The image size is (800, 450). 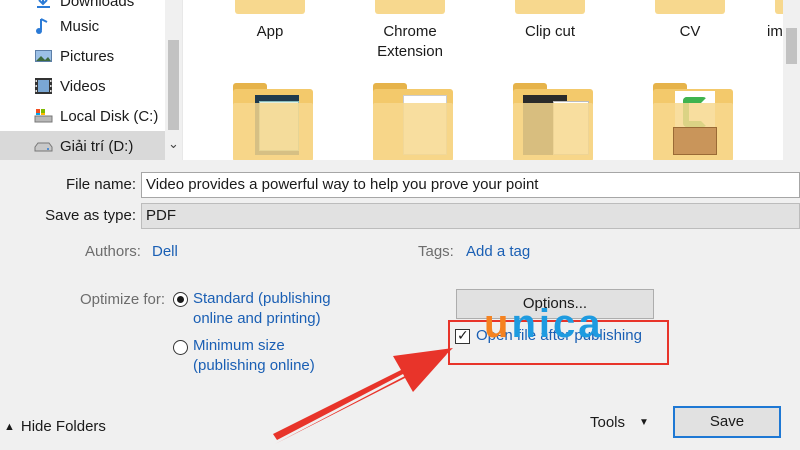 What do you see at coordinates (43, 4) in the screenshot?
I see `download-icon` at bounding box center [43, 4].